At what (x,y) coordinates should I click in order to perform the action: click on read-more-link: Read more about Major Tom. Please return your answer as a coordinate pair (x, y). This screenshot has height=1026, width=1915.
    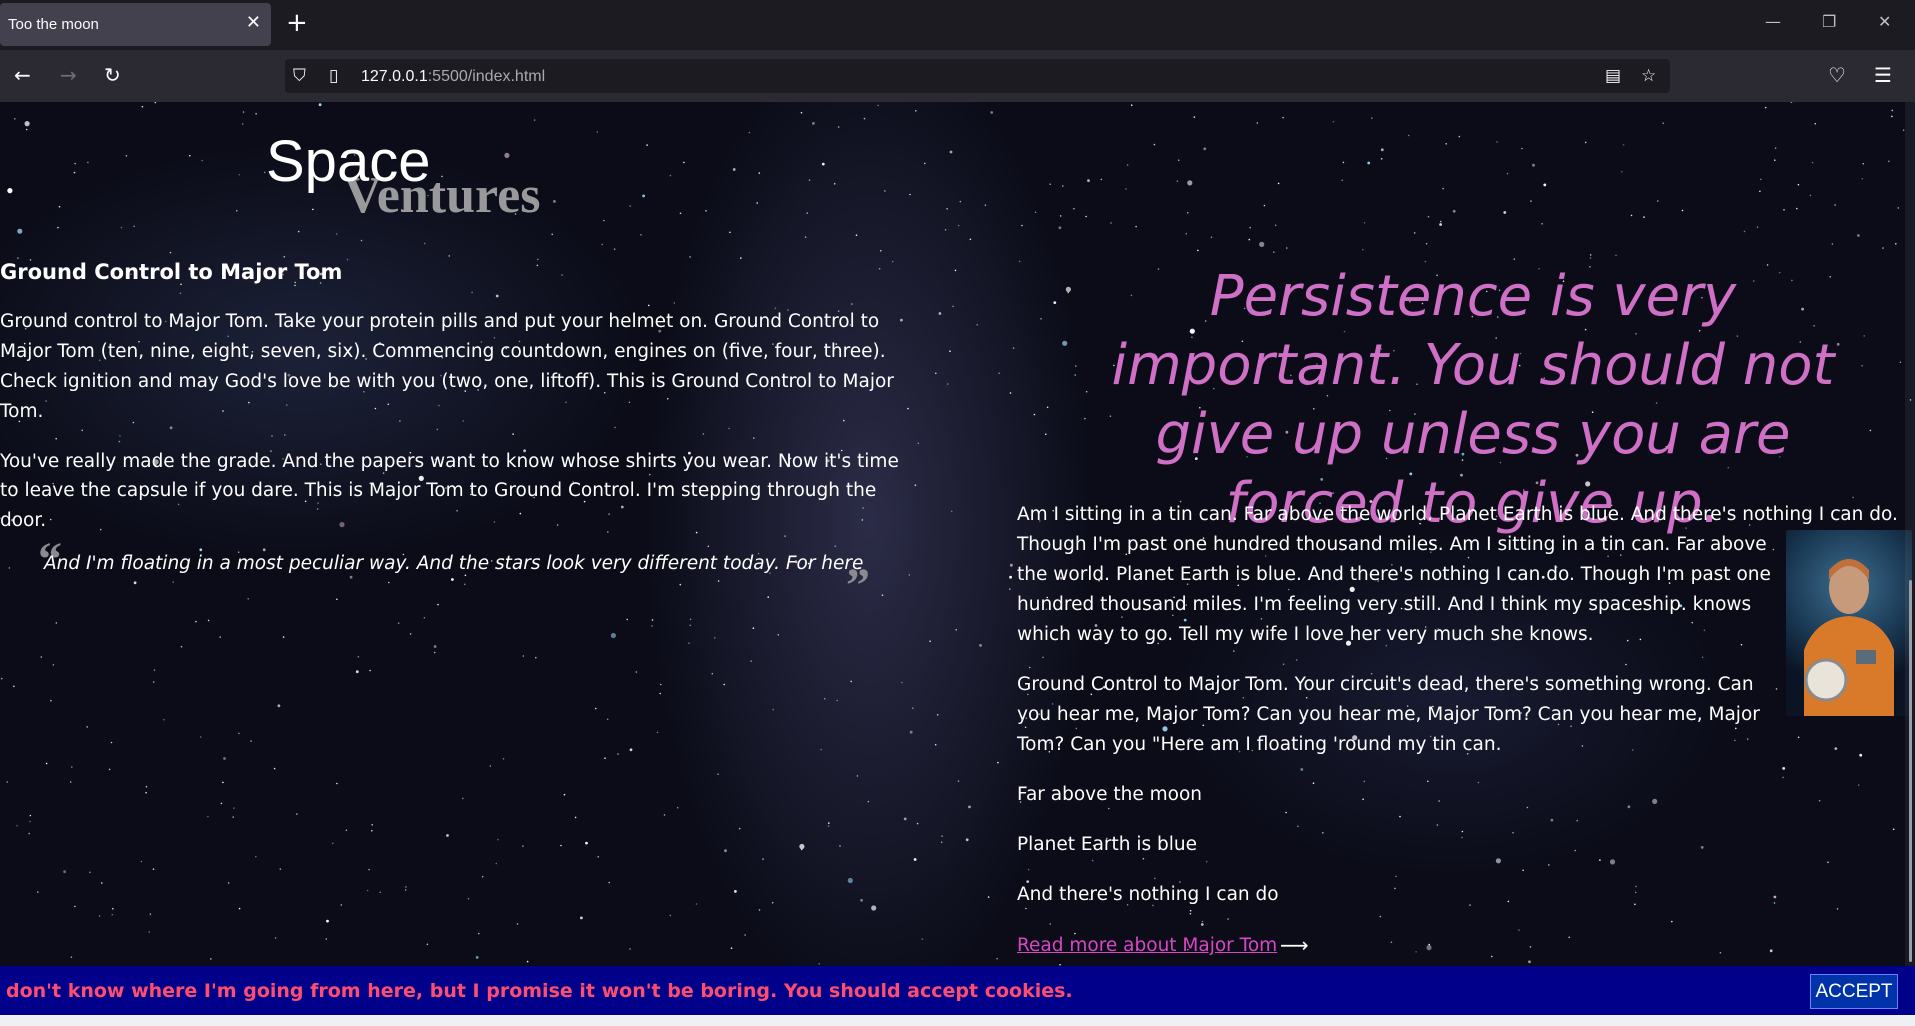
    Looking at the image, I should click on (1147, 945).